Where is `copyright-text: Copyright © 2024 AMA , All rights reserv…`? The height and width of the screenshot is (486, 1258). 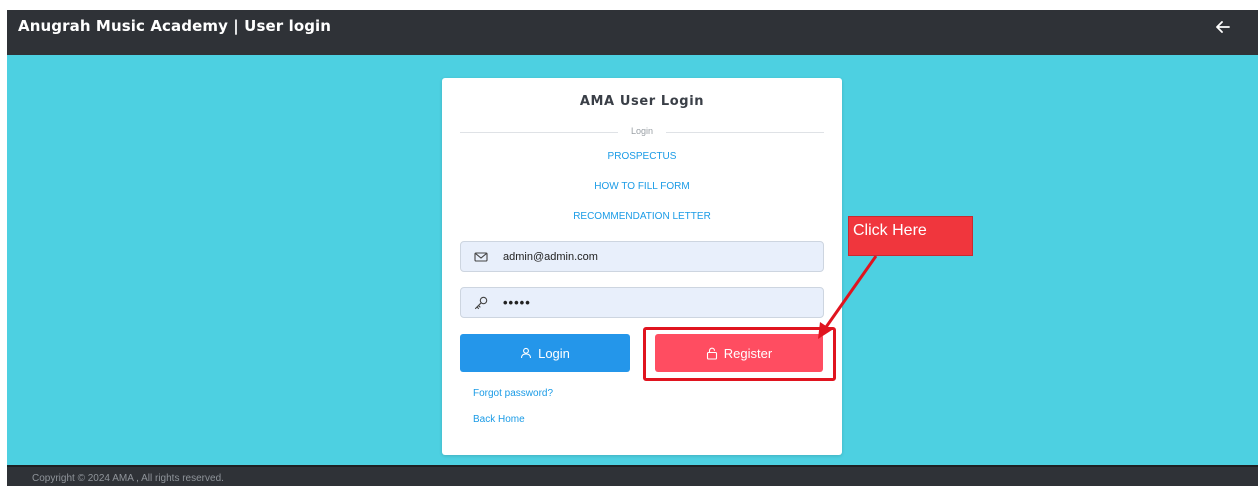
copyright-text: Copyright © 2024 AMA , All rights reserv… is located at coordinates (128, 478).